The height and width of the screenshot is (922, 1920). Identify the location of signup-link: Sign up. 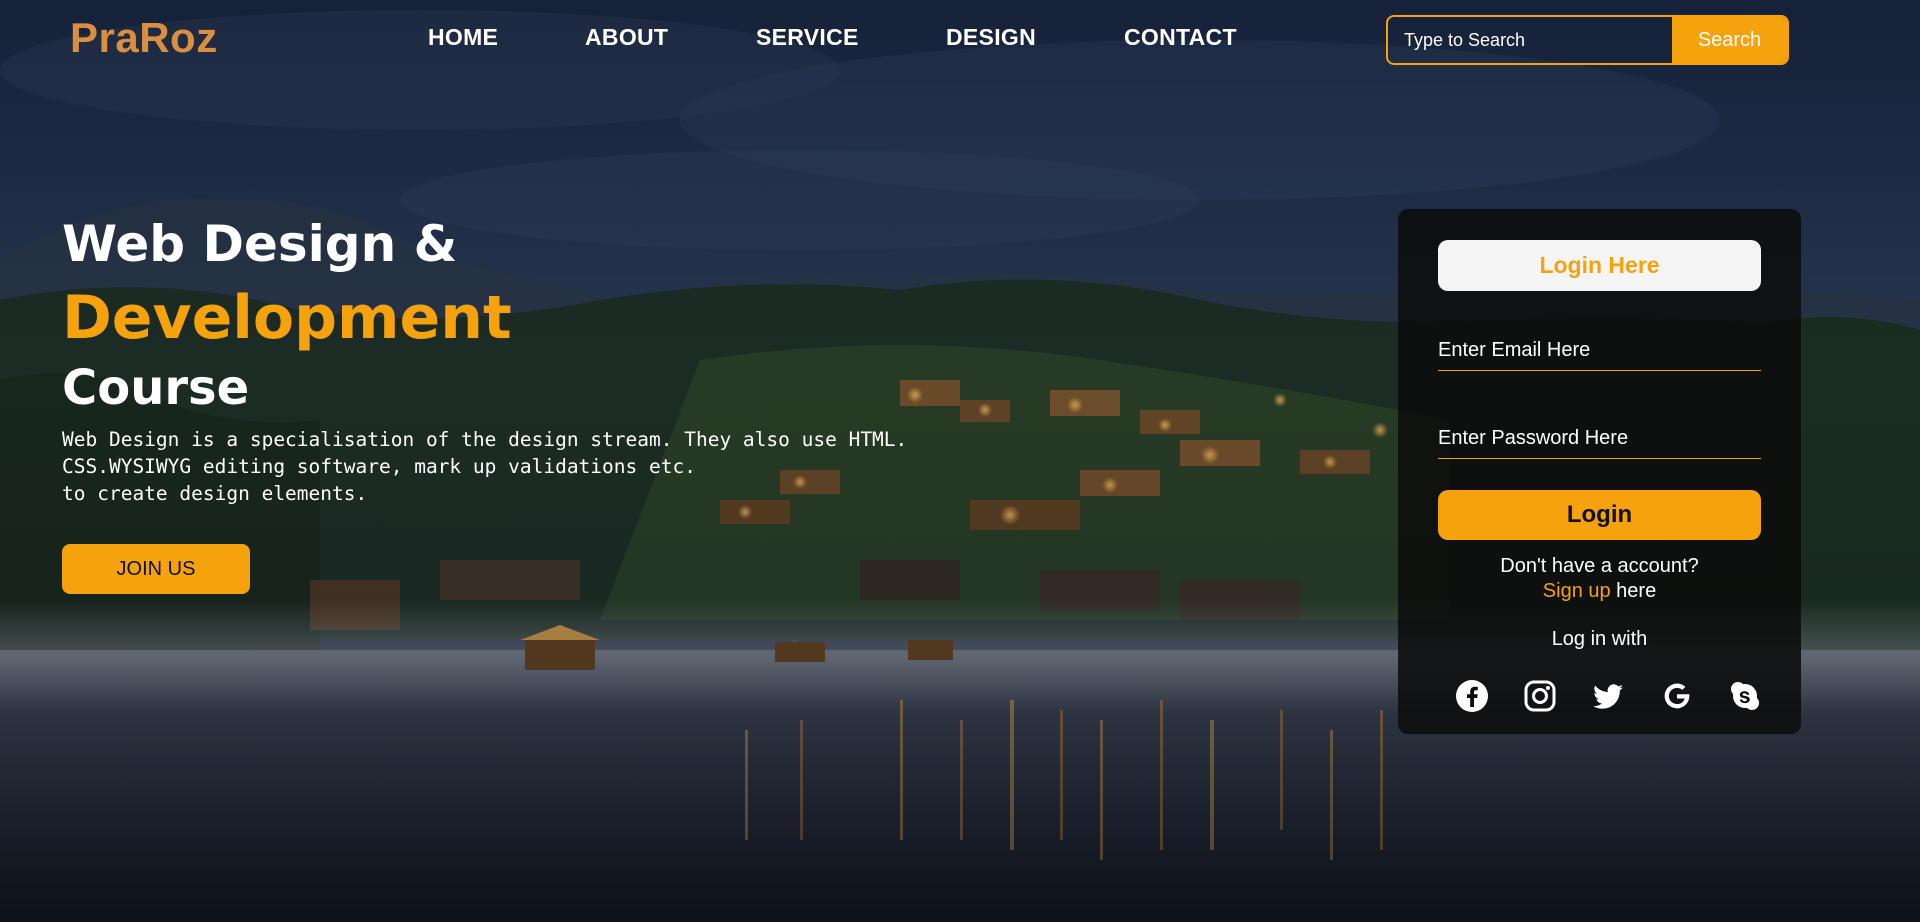
(1577, 591).